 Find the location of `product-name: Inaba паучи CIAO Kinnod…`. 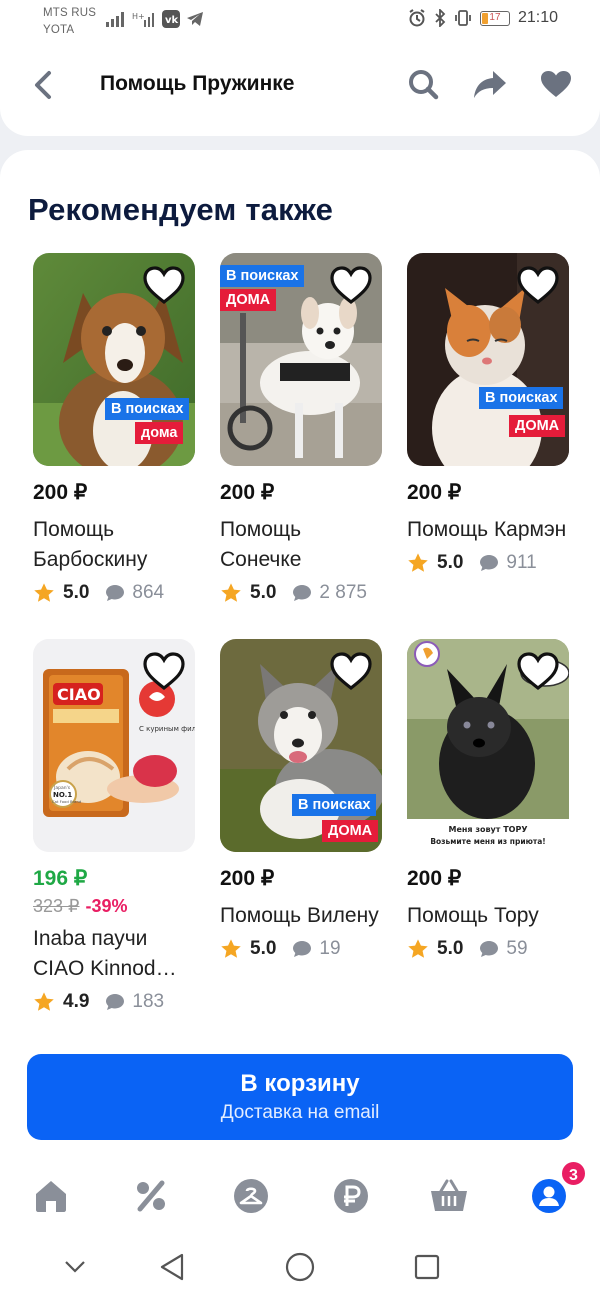

product-name: Inaba паучи CIAO Kinnod… is located at coordinates (105, 953).